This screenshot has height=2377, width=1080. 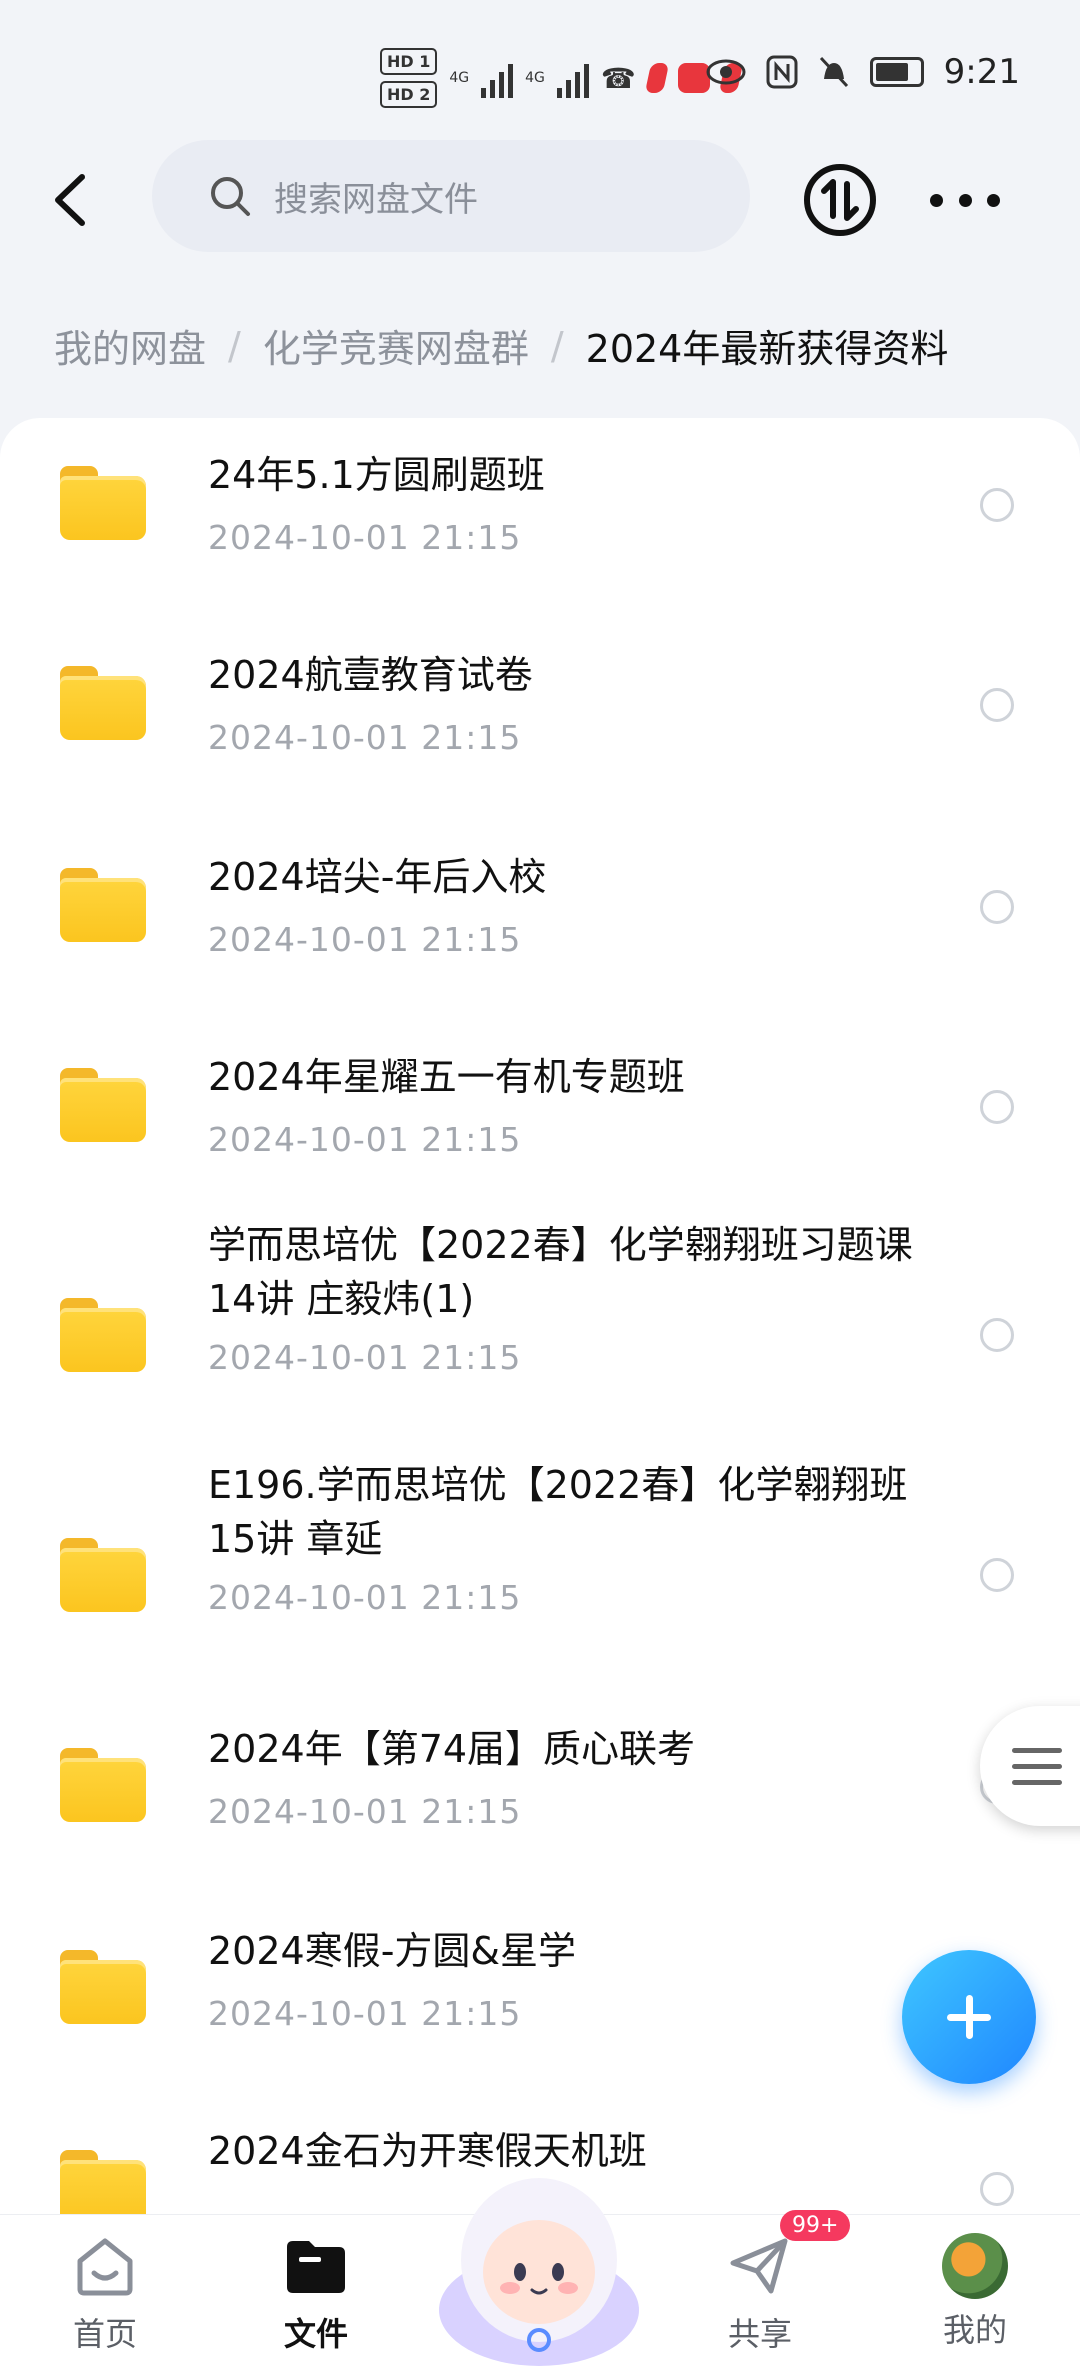 I want to click on share-icon, so click(x=759, y=2266).